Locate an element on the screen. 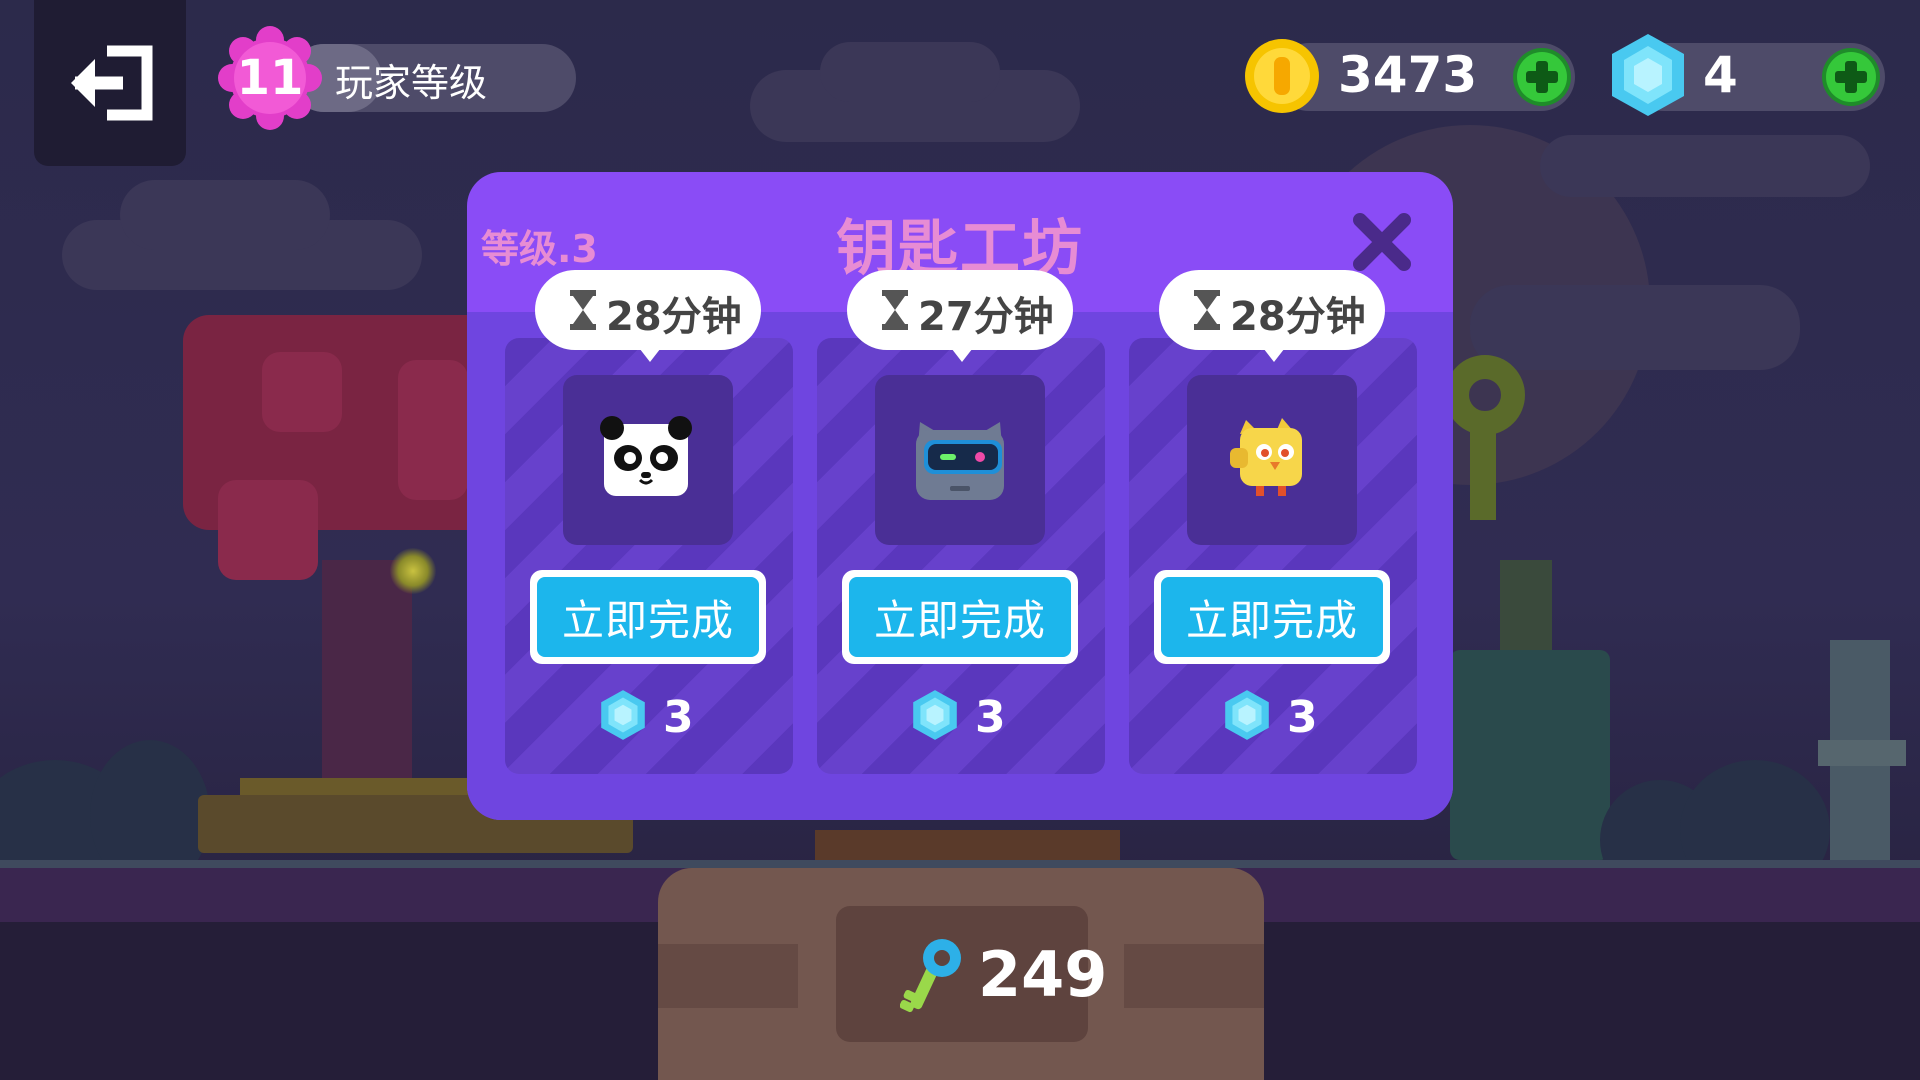 This screenshot has height=1080, width=1920. tree-trunk is located at coordinates (367, 670).